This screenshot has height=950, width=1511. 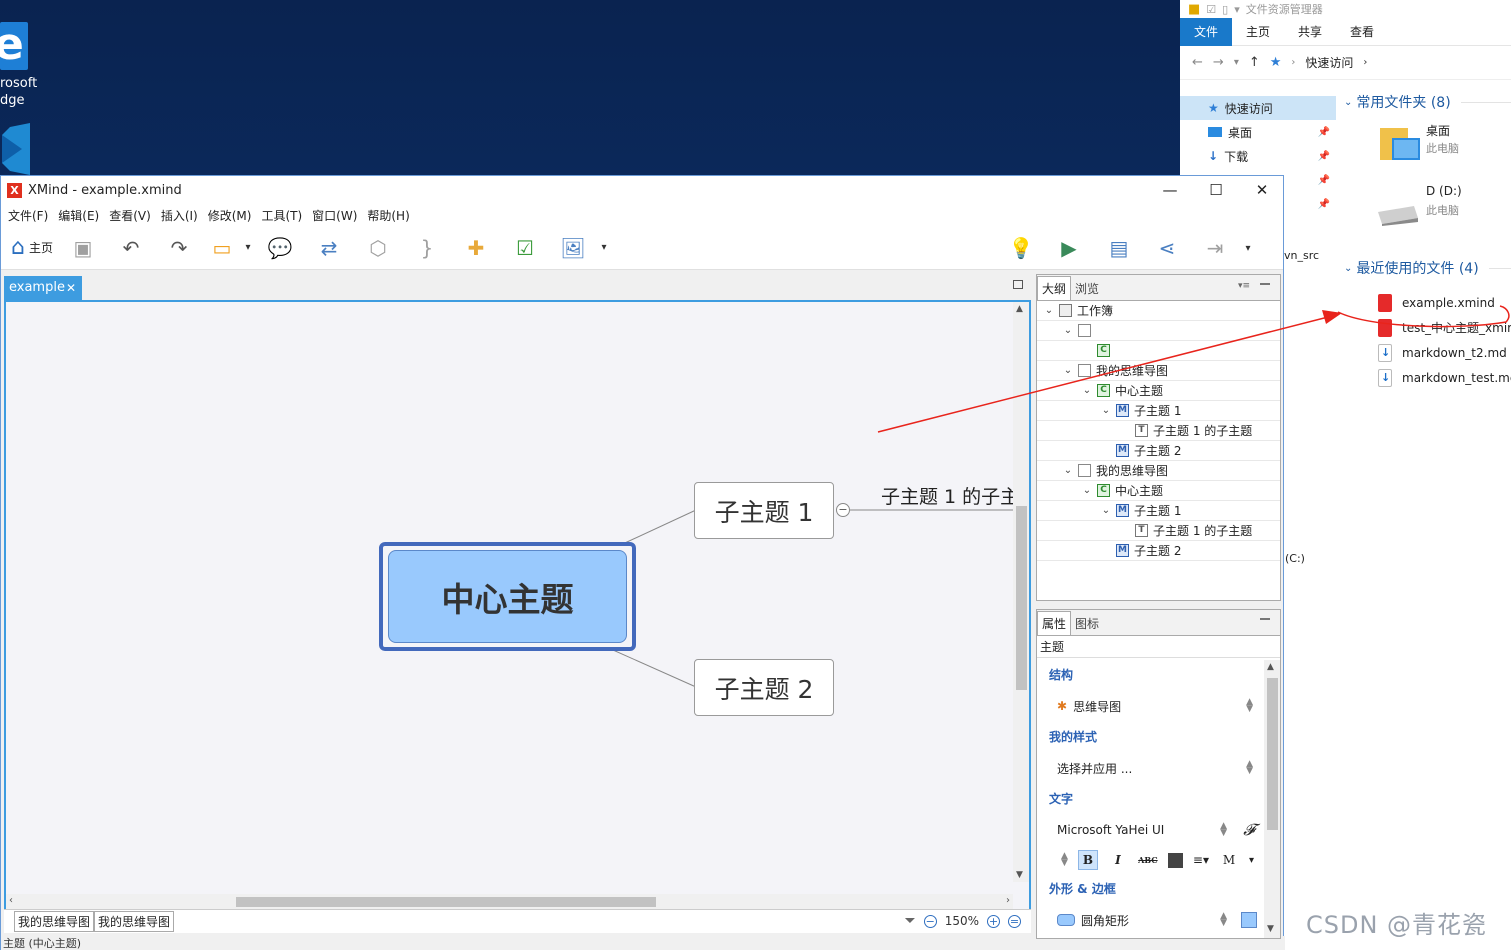 What do you see at coordinates (1193, 369) in the screenshot?
I see `annotation-overlay` at bounding box center [1193, 369].